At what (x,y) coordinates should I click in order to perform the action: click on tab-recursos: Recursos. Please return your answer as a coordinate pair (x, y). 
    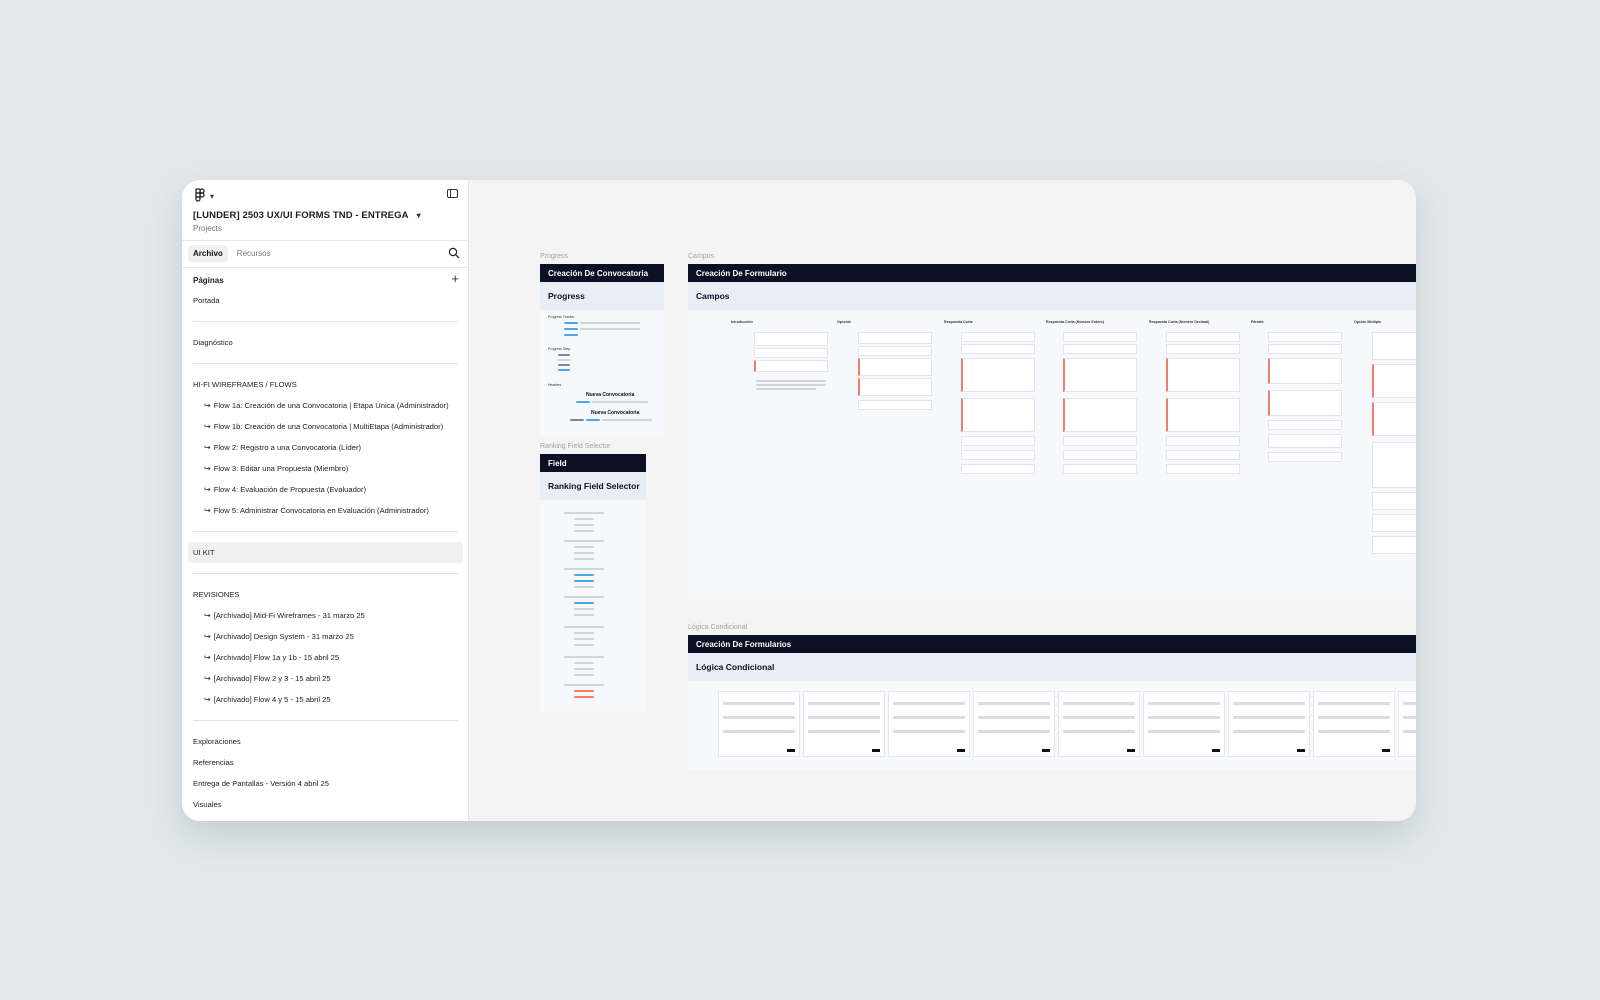
    Looking at the image, I should click on (254, 253).